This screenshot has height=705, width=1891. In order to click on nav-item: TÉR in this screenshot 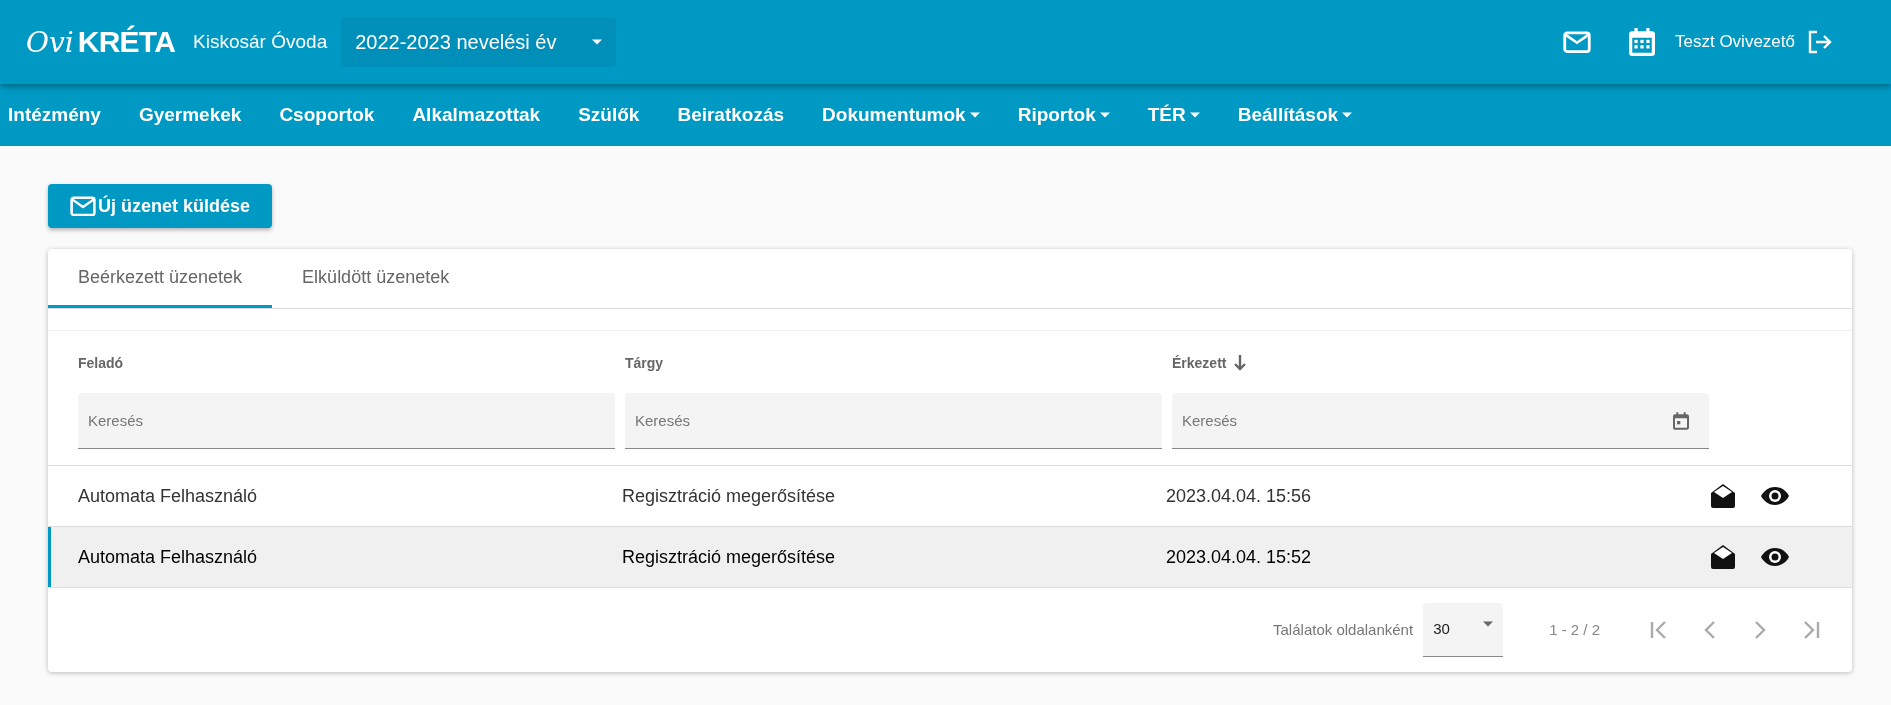, I will do `click(1173, 115)`.